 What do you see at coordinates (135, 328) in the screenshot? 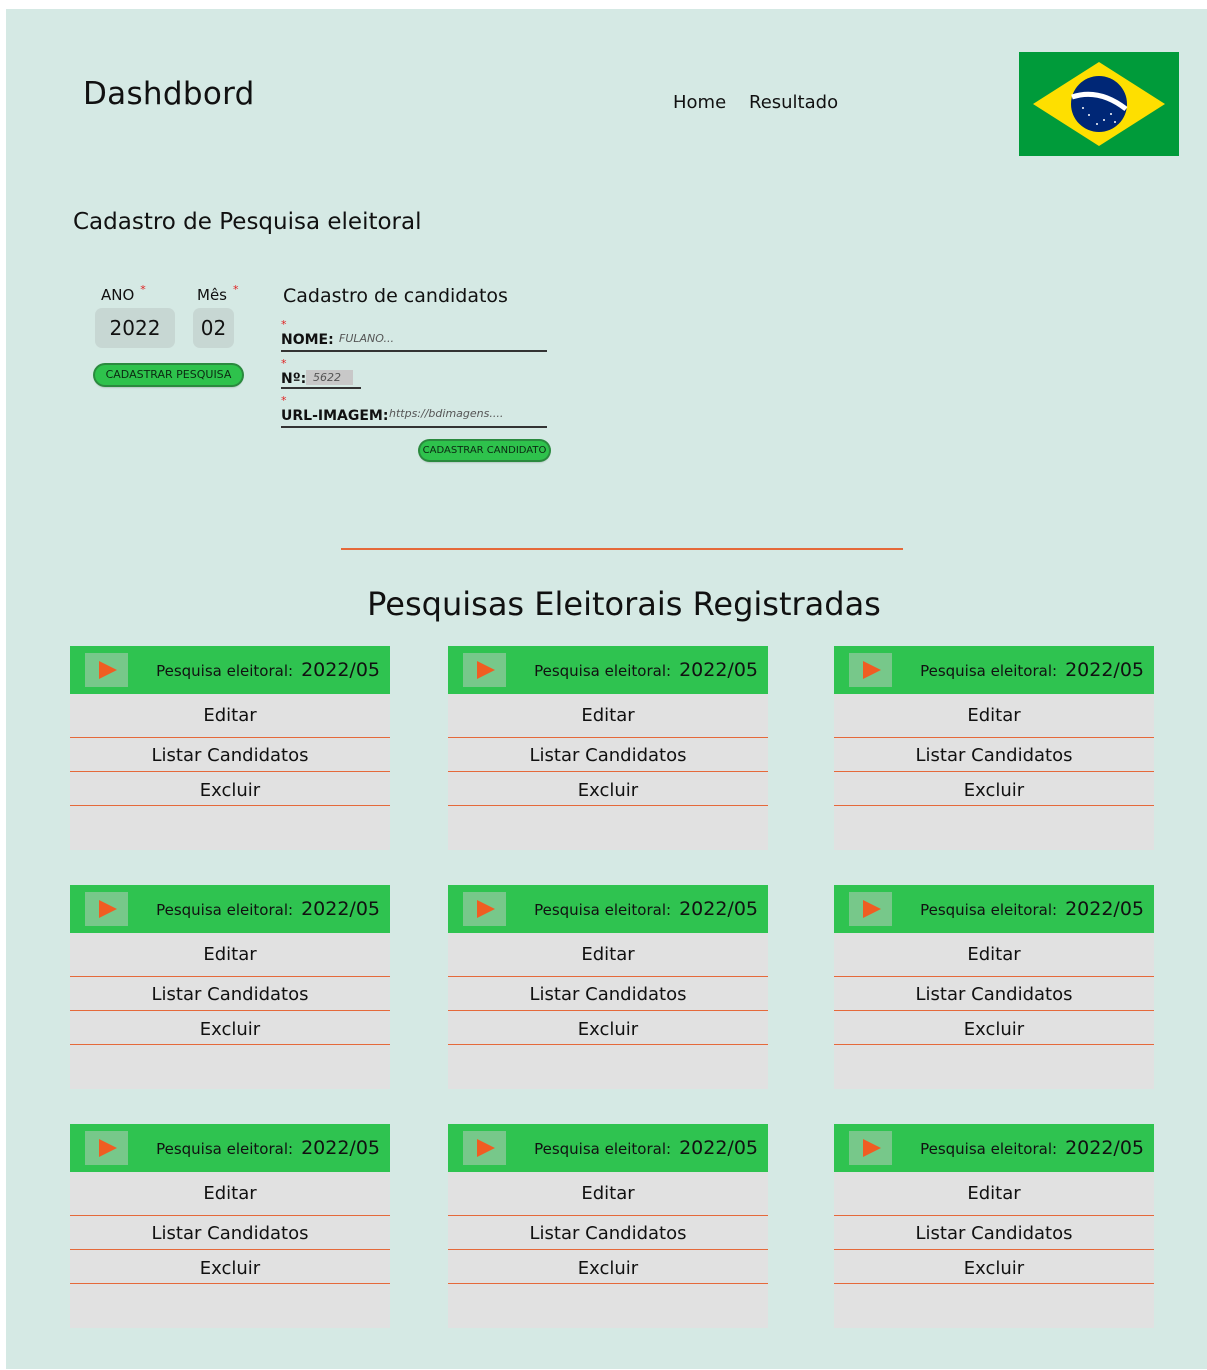
I see `ano-input: 2022` at bounding box center [135, 328].